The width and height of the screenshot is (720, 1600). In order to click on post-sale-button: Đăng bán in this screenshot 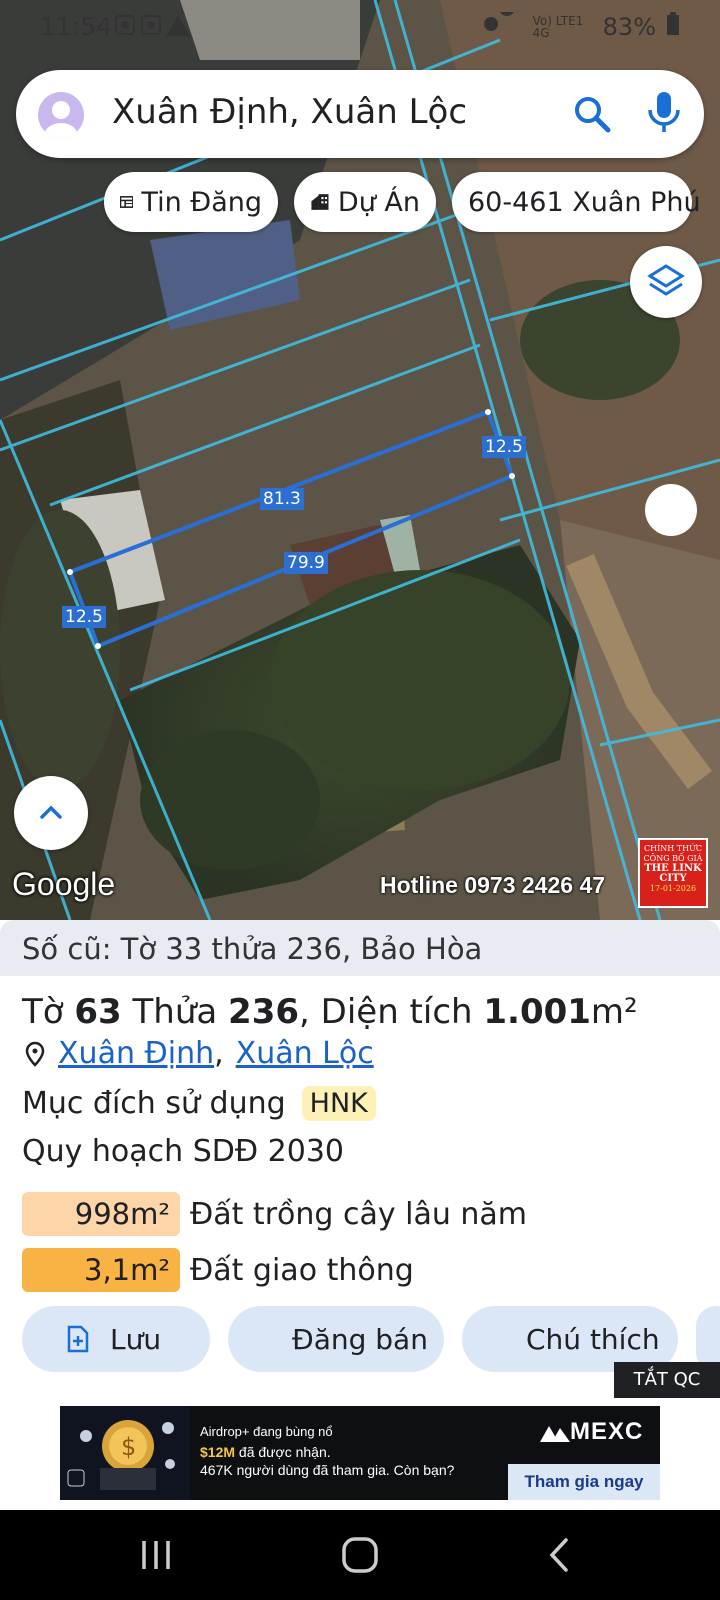, I will do `click(336, 1339)`.